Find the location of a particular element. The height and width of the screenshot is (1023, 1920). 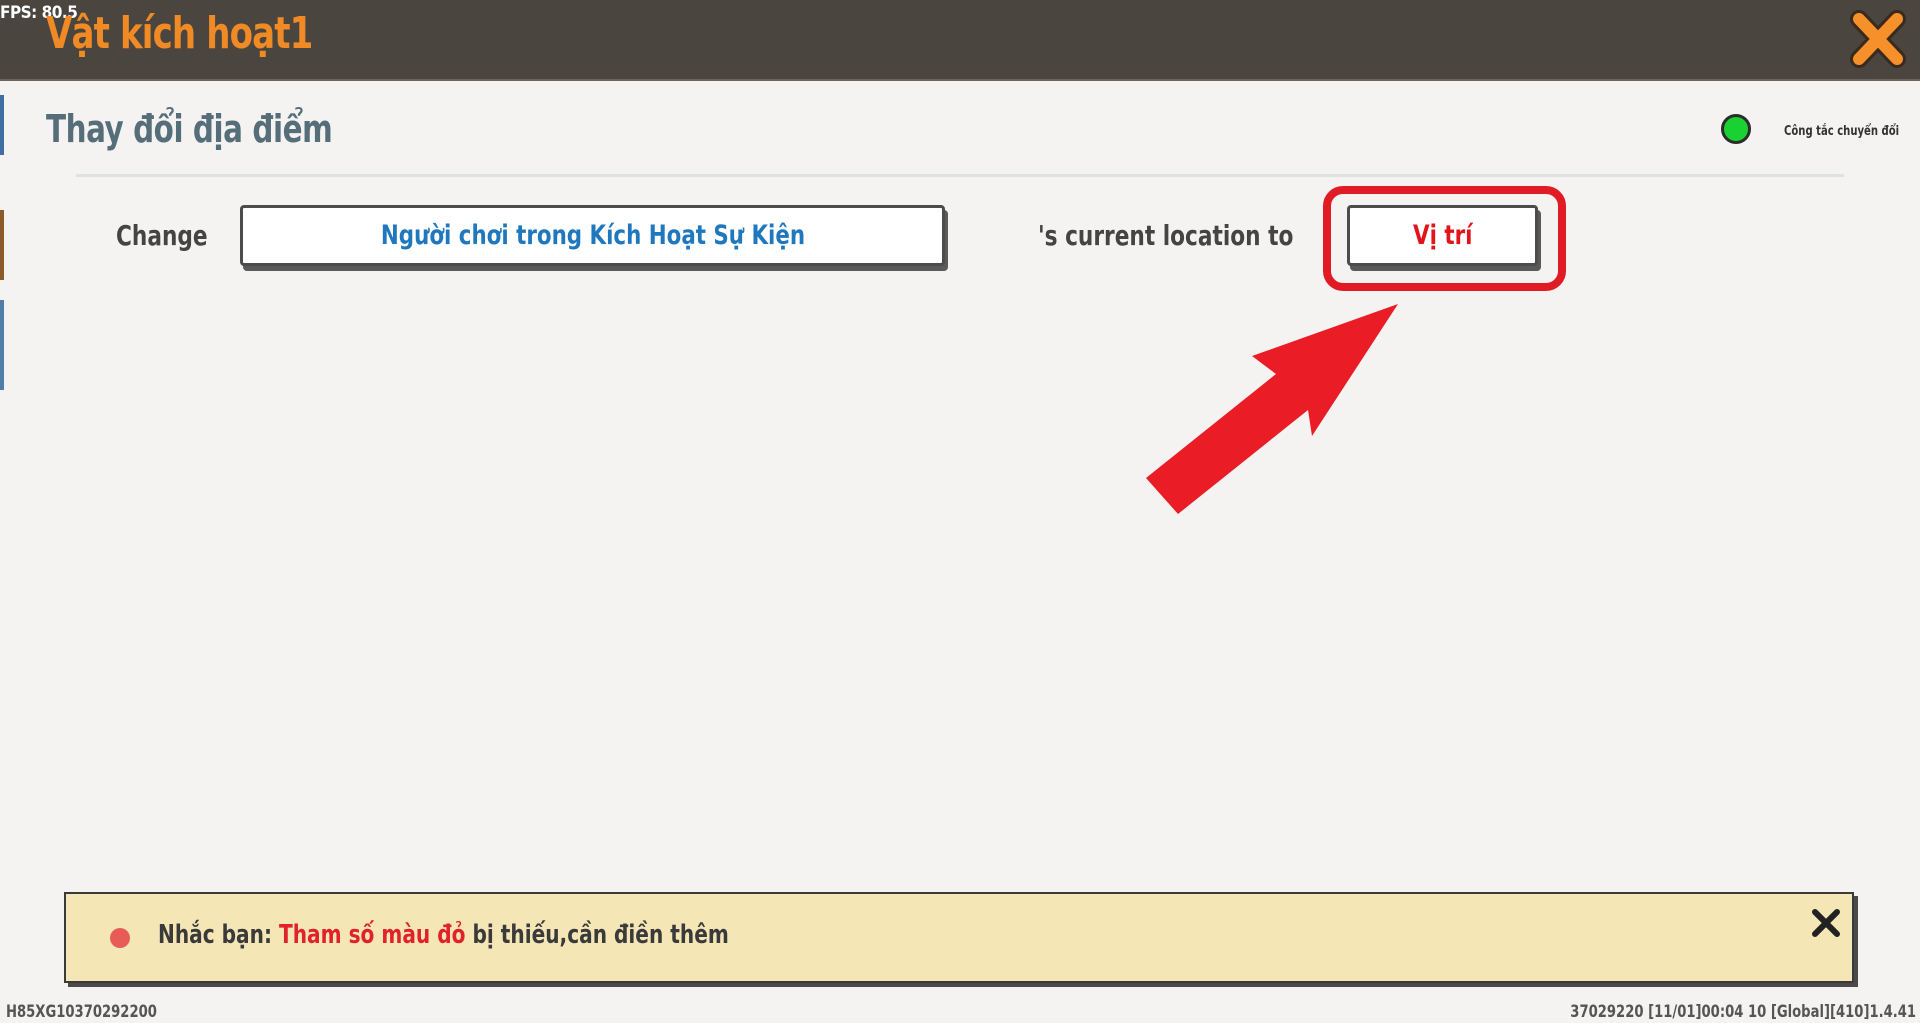

background-side-strip is located at coordinates (2, 245).